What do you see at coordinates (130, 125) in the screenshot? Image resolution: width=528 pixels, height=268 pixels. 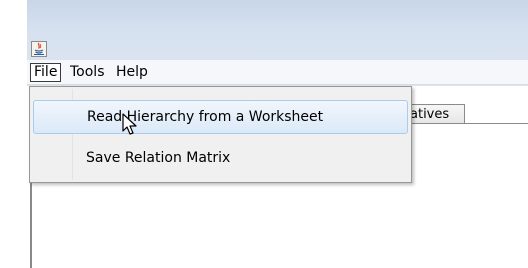 I see `arrow-cursor-icon` at bounding box center [130, 125].